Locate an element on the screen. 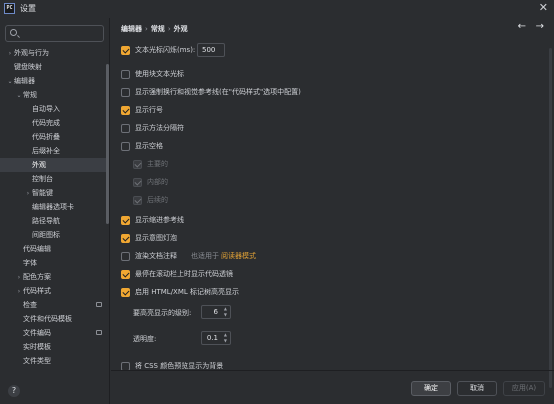 The width and height of the screenshot is (554, 404). caret-blink-checkbox is located at coordinates (125, 50).